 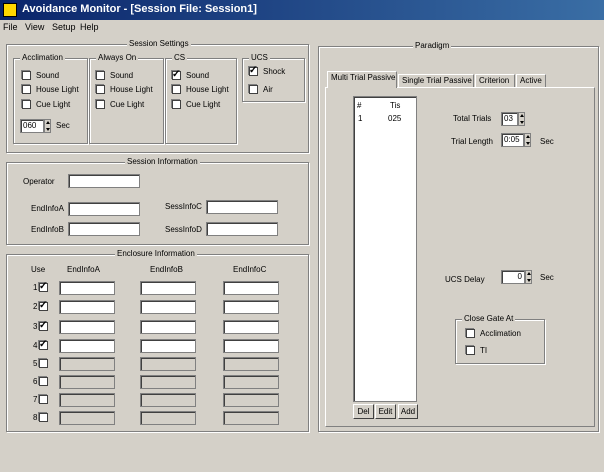 What do you see at coordinates (513, 277) in the screenshot?
I see `ucs-delay-field: 0` at bounding box center [513, 277].